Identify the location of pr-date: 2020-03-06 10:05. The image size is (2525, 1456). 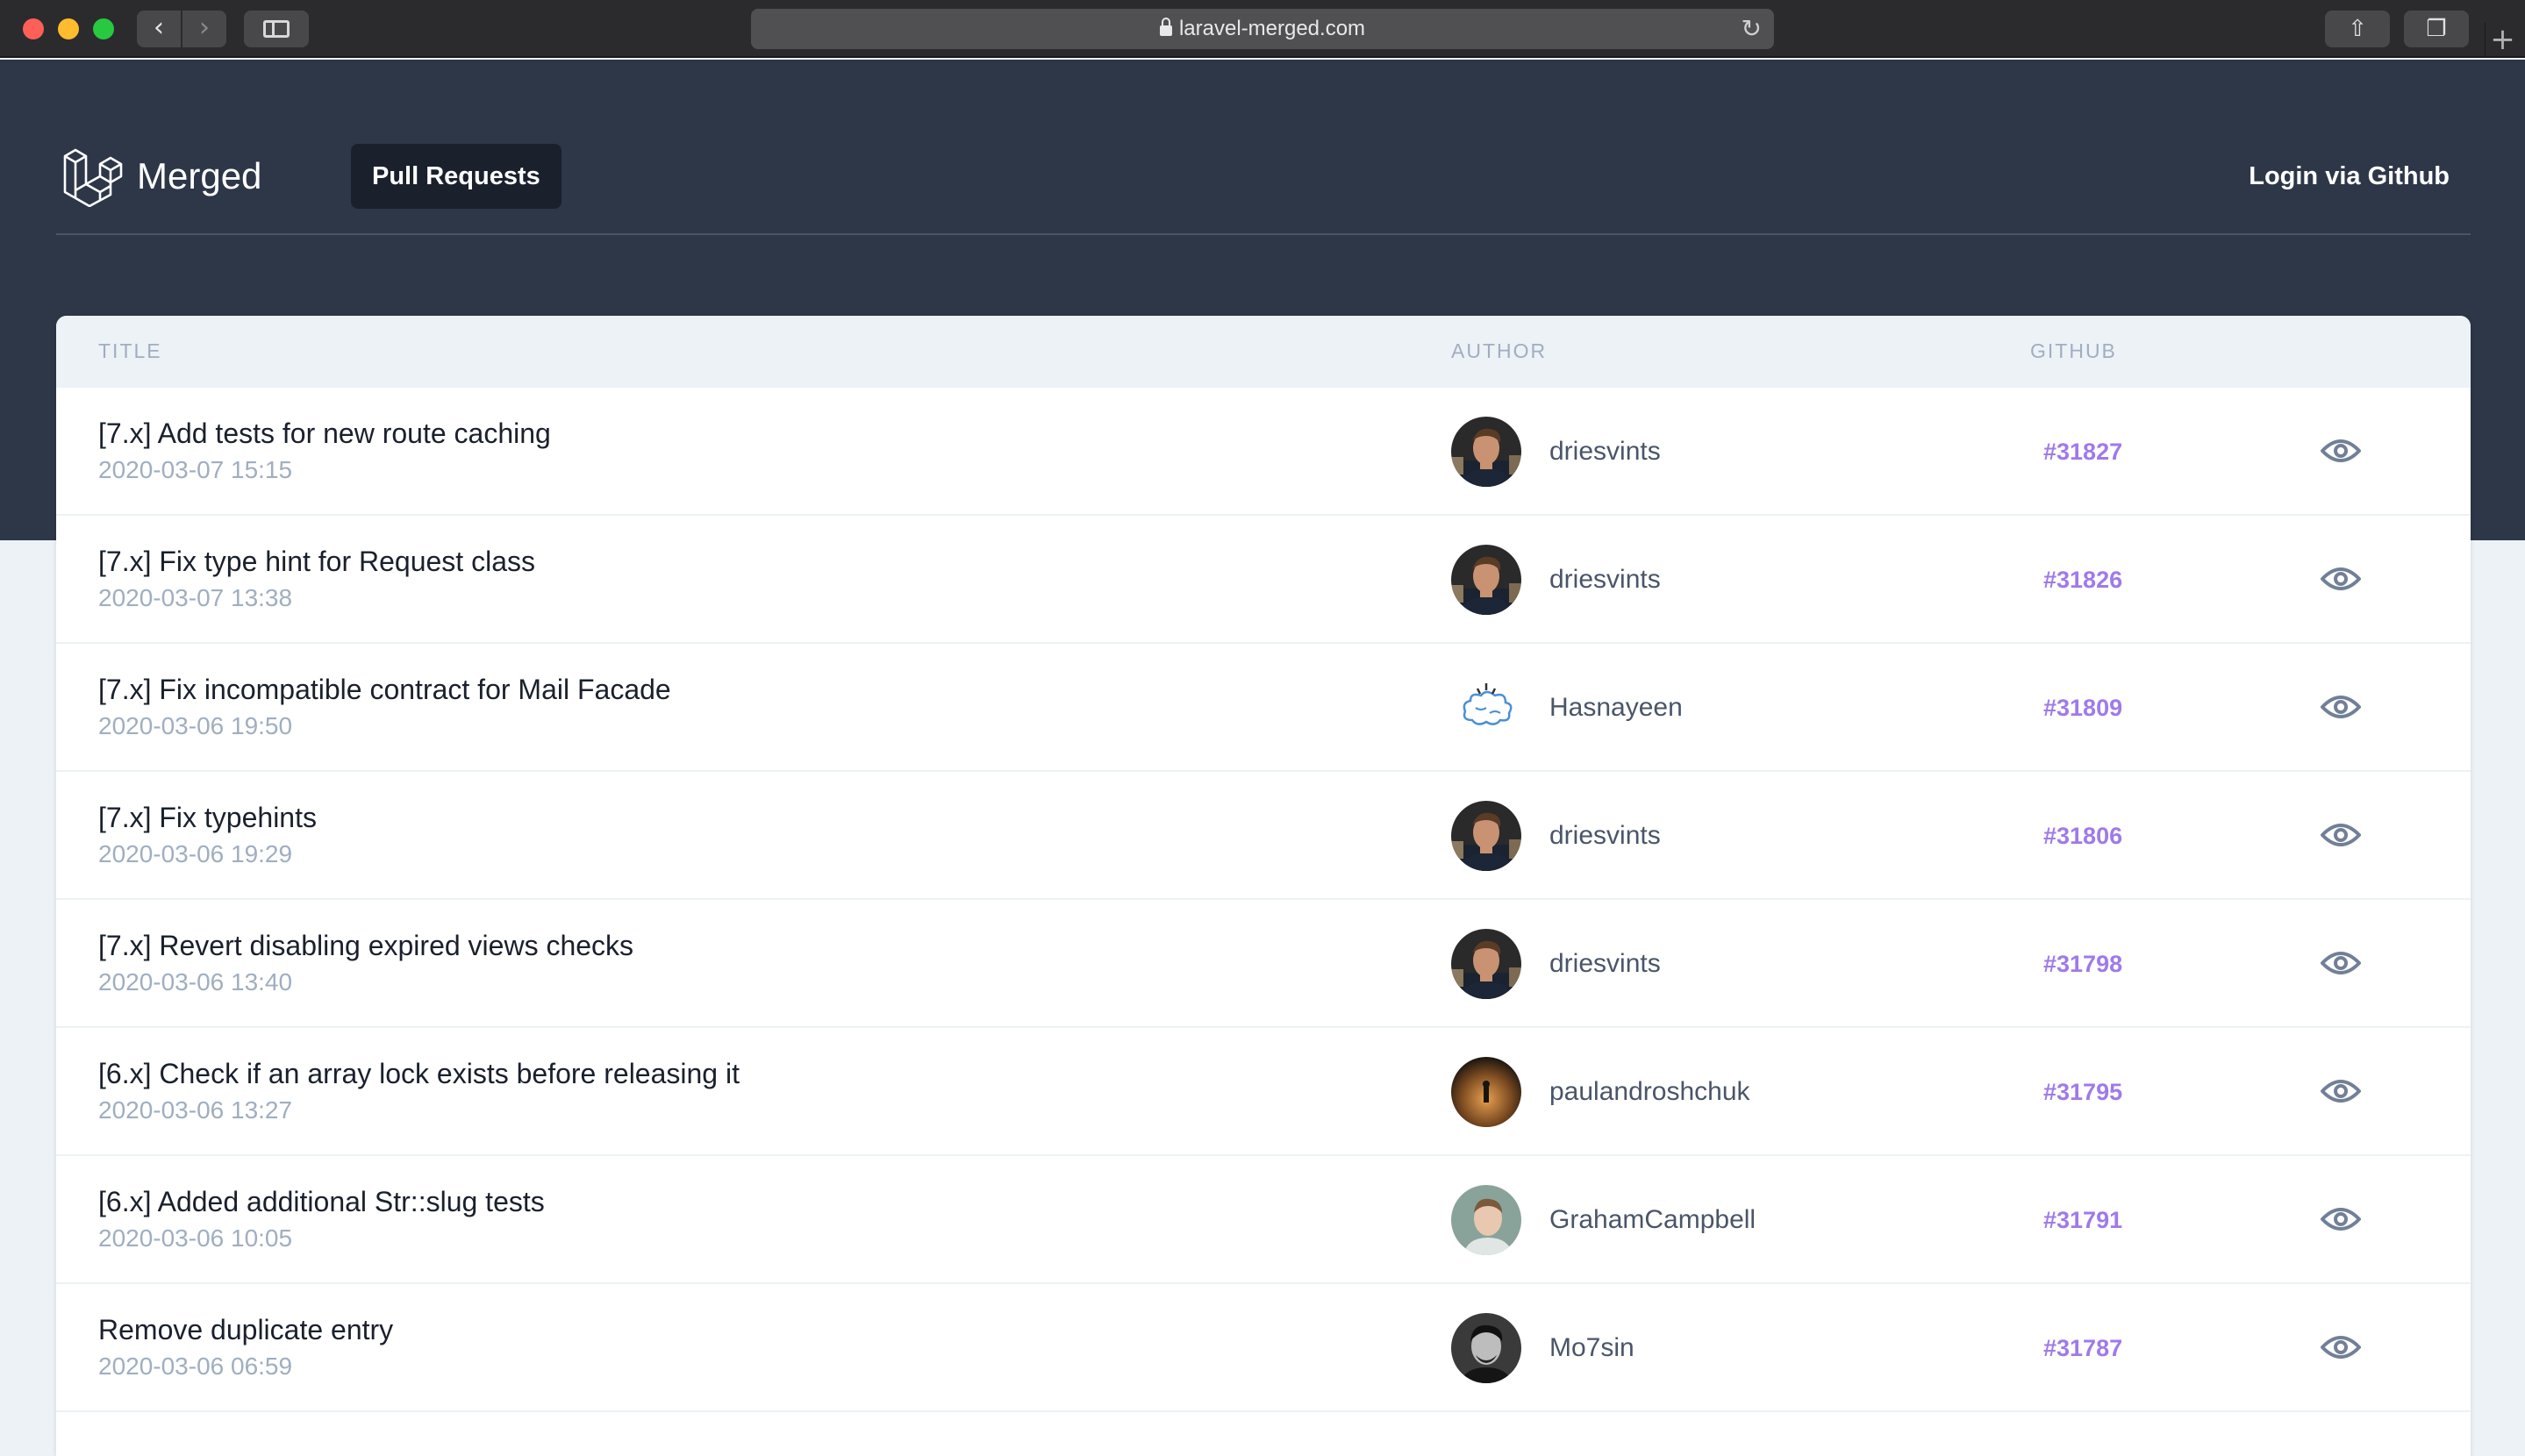
(195, 1238).